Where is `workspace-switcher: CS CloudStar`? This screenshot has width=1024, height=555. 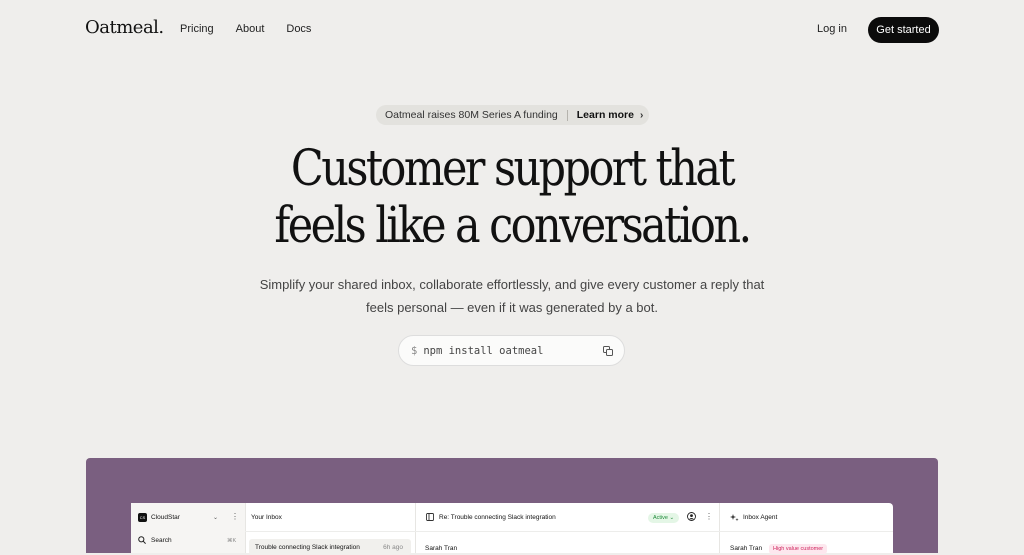
workspace-switcher: CS CloudStar is located at coordinates (188, 517).